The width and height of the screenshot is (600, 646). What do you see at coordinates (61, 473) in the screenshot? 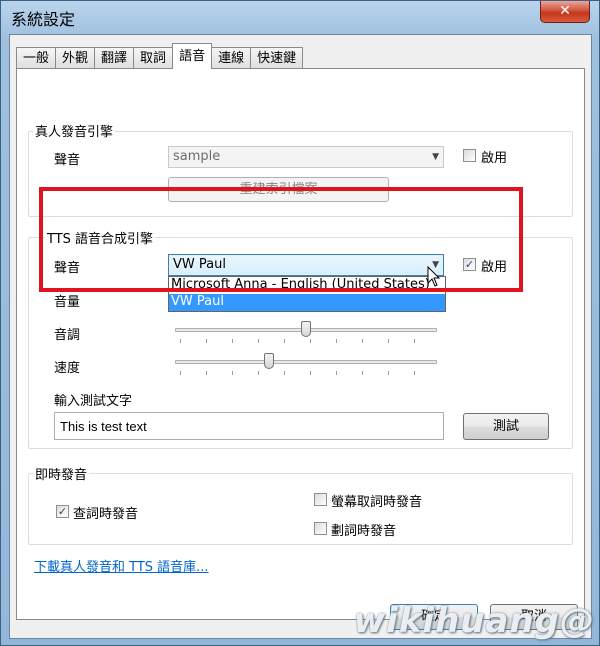
I see `instant-group-label: 即時發音` at bounding box center [61, 473].